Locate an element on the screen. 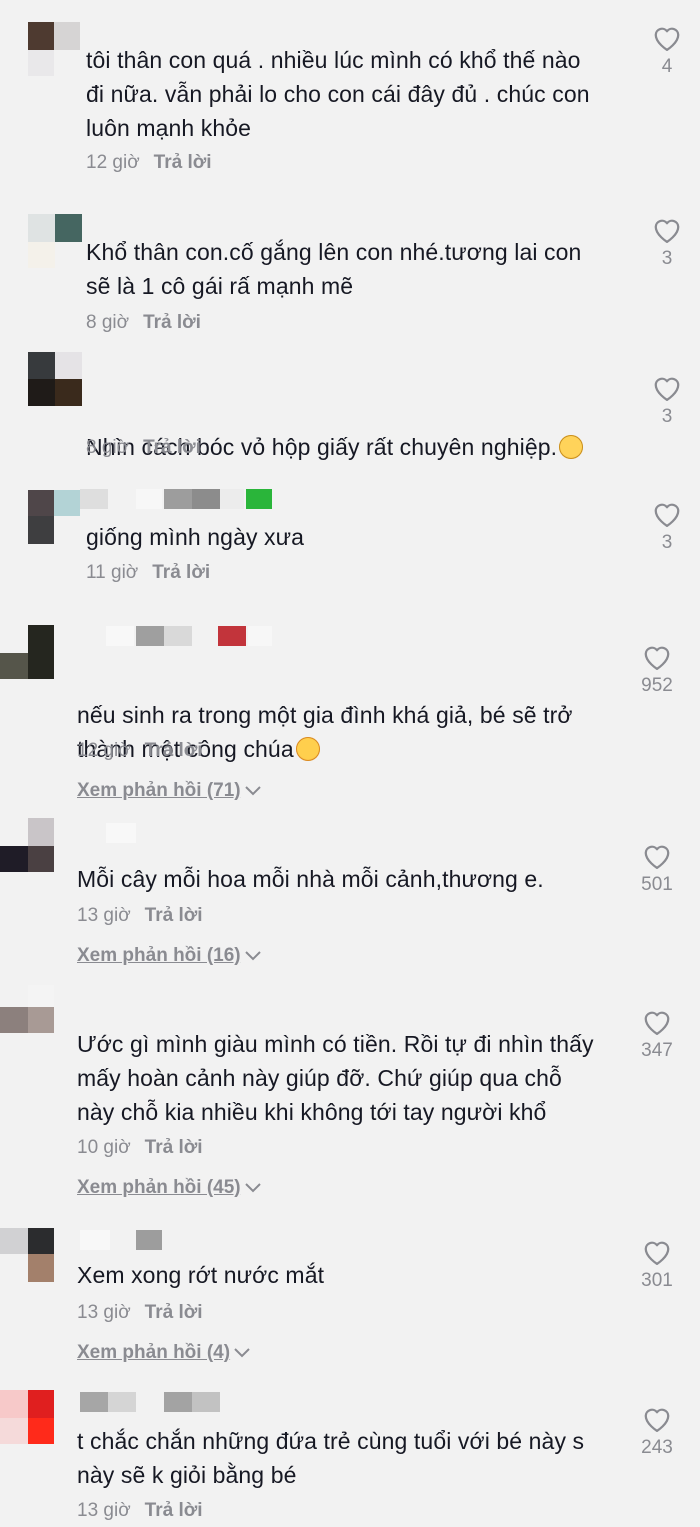 Image resolution: width=700 pixels, height=1527 pixels. view-replies-button: Xem phản hồi (4) is located at coordinates (163, 1353).